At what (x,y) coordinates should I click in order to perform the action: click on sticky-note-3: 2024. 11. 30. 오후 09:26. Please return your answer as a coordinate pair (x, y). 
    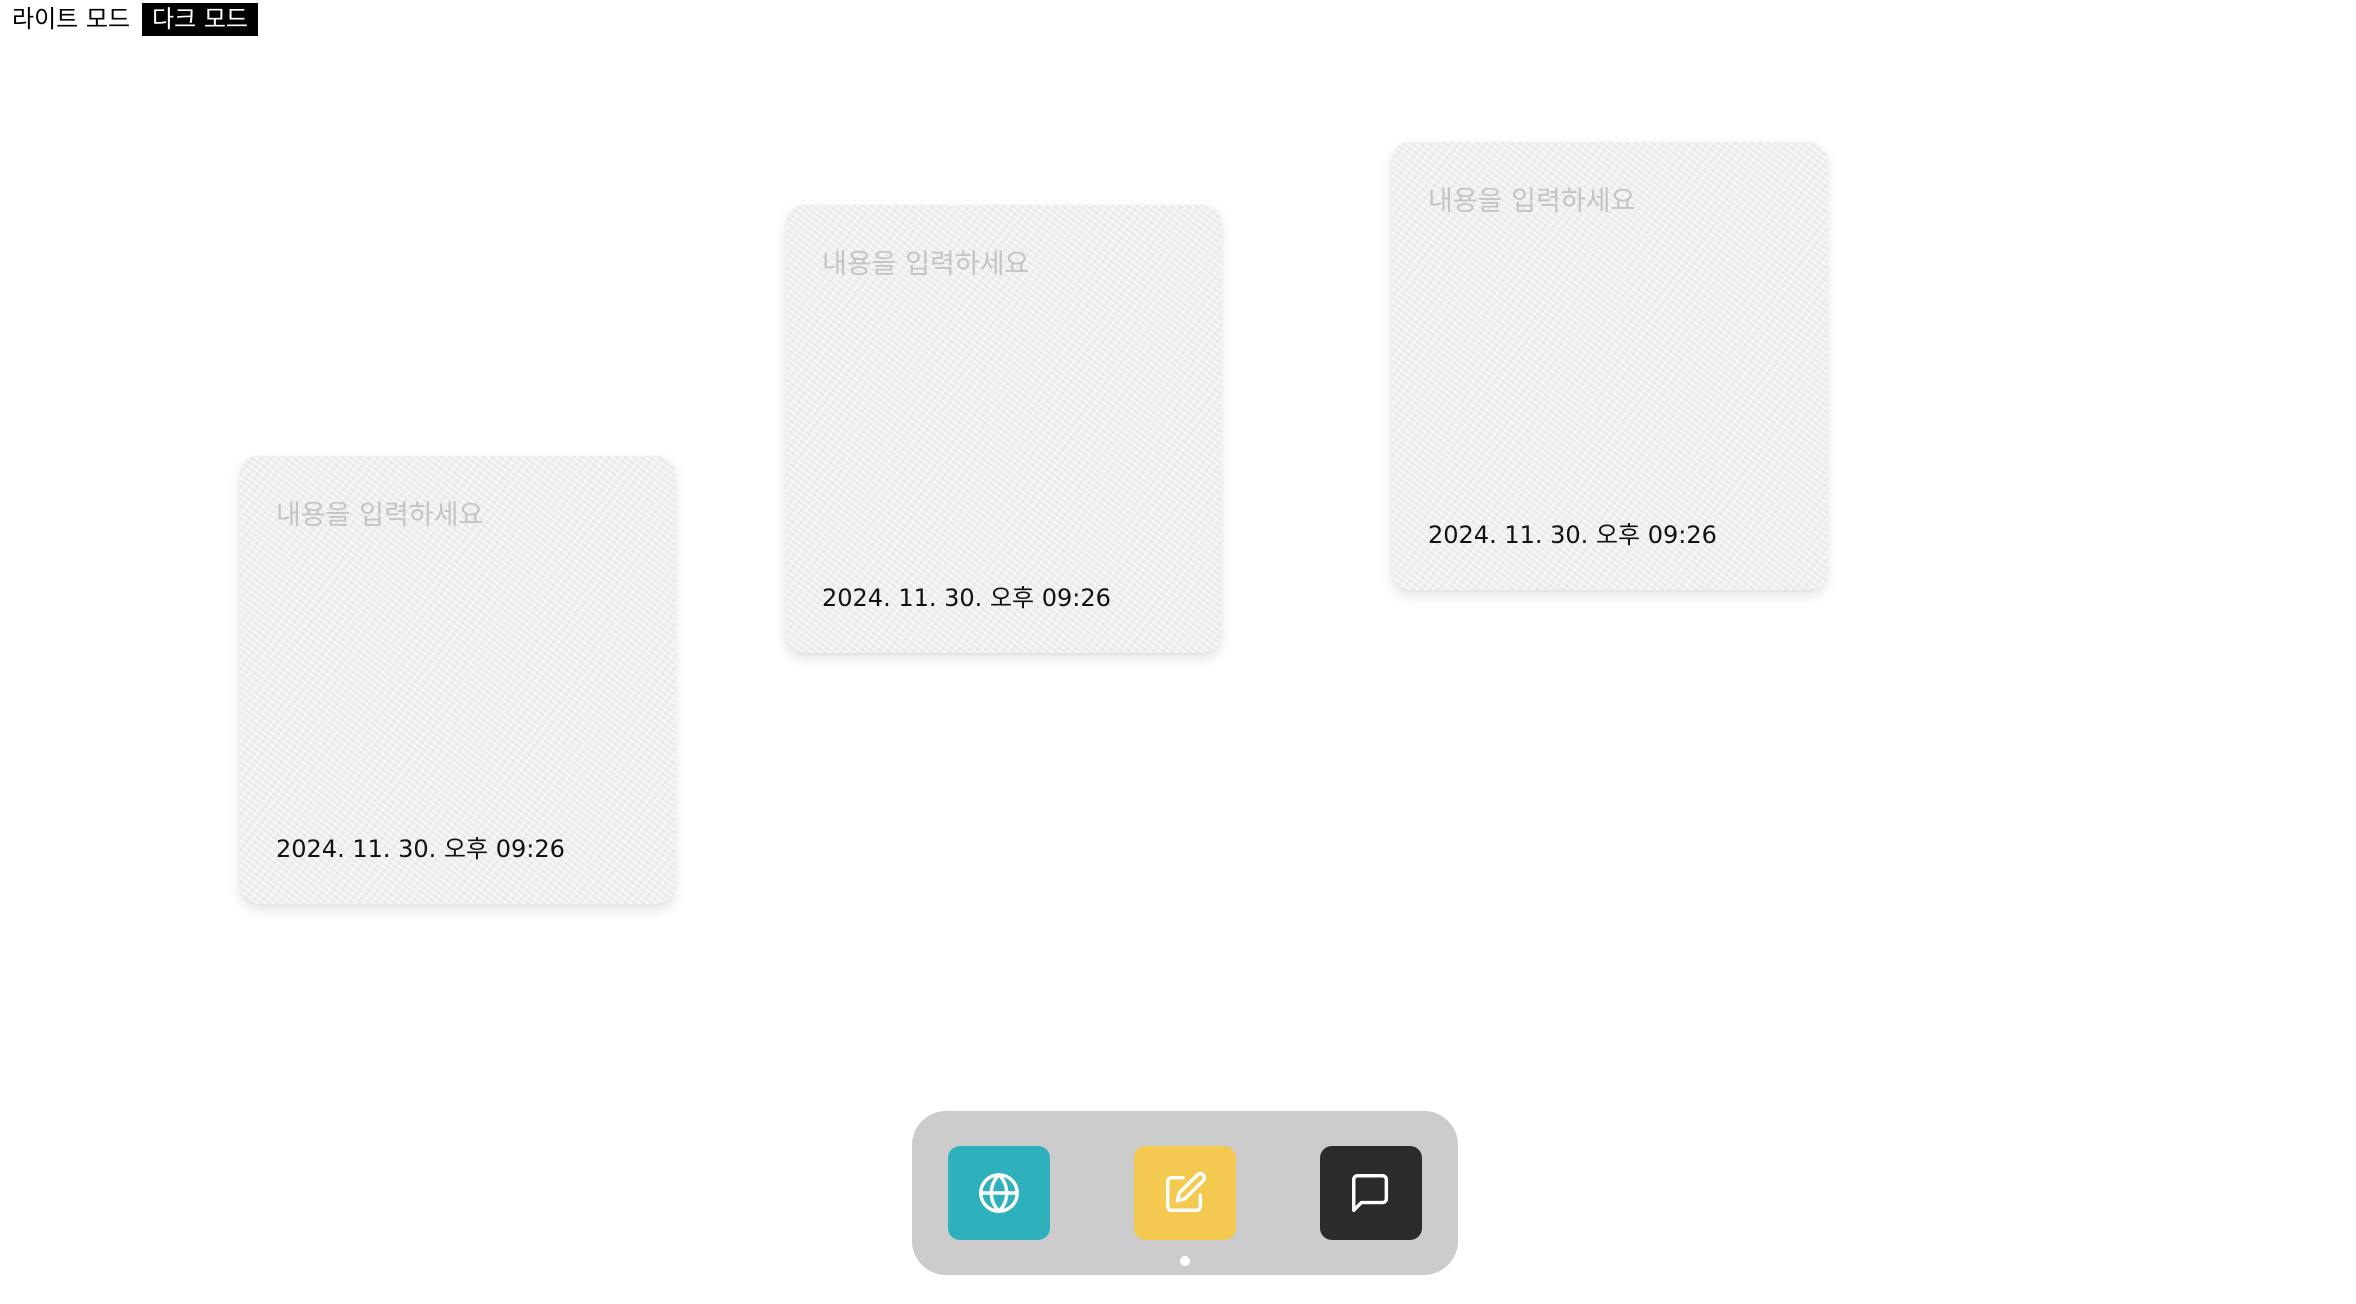
    Looking at the image, I should click on (1609, 366).